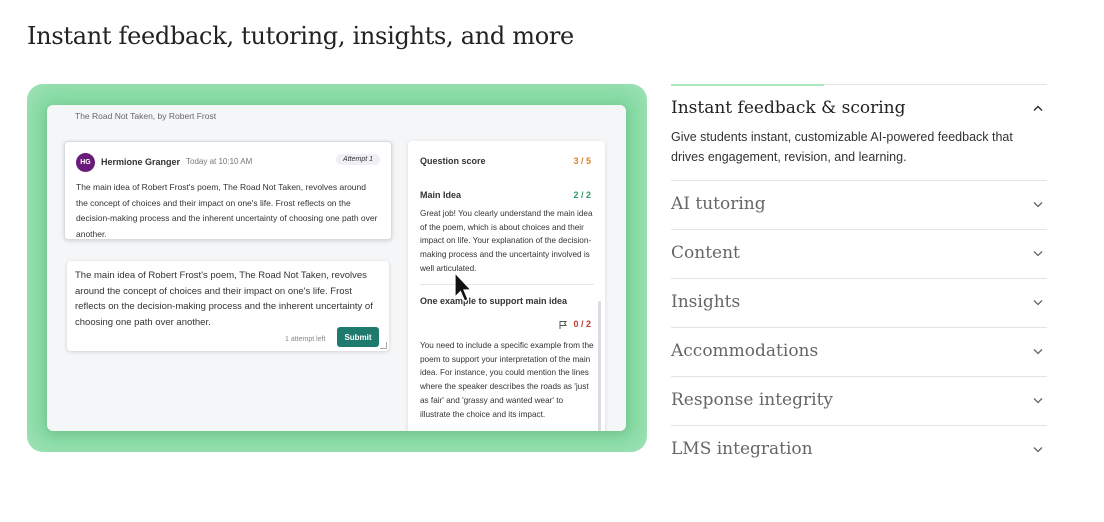 Image resolution: width=1104 pixels, height=522 pixels. What do you see at coordinates (1038, 108) in the screenshot?
I see `chevron-up-icon` at bounding box center [1038, 108].